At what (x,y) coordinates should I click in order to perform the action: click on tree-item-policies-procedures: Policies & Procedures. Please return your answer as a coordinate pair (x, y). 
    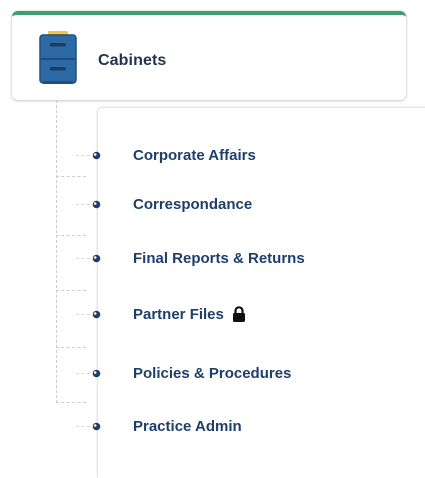
    Looking at the image, I should click on (183, 373).